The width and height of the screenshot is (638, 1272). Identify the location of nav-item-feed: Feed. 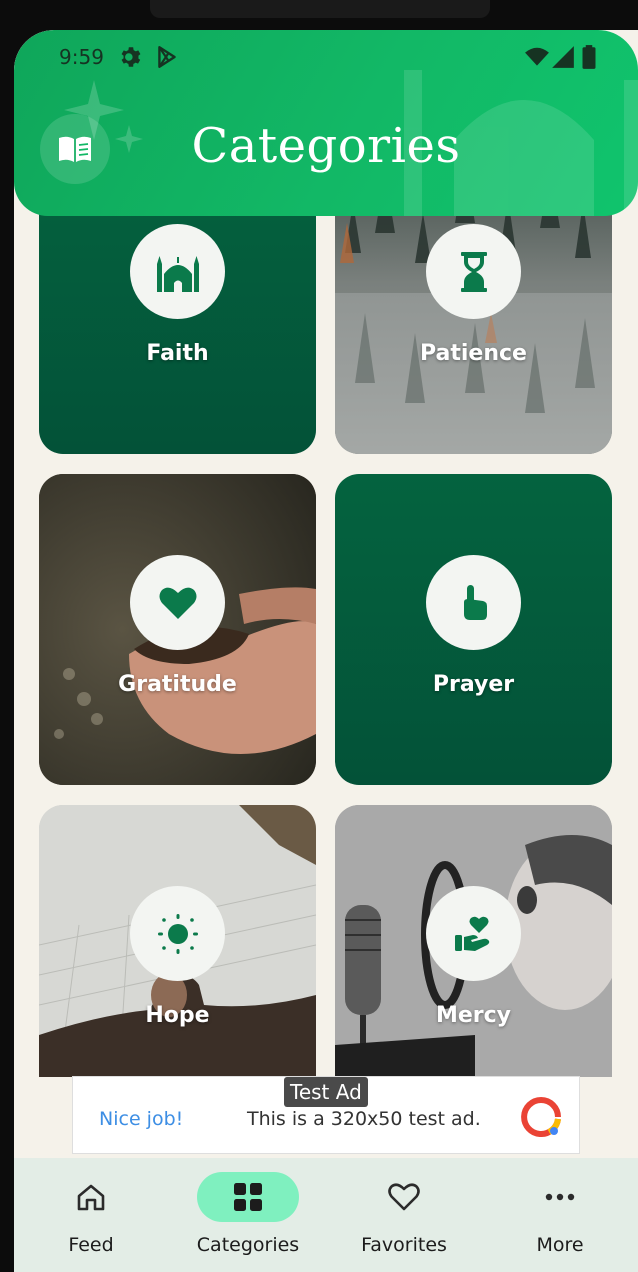
(91, 1215).